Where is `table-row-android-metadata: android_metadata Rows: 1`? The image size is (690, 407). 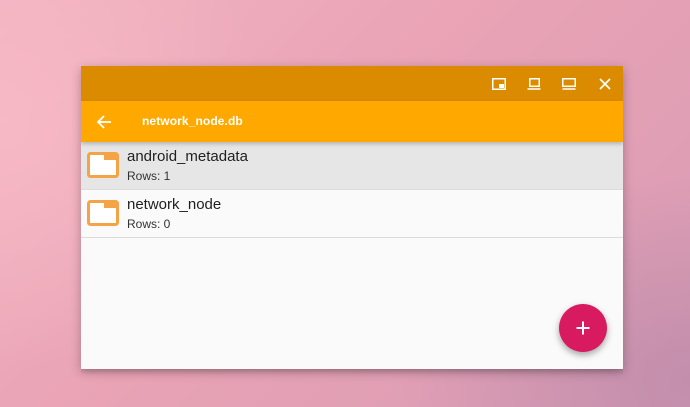 table-row-android-metadata: android_metadata Rows: 1 is located at coordinates (352, 166).